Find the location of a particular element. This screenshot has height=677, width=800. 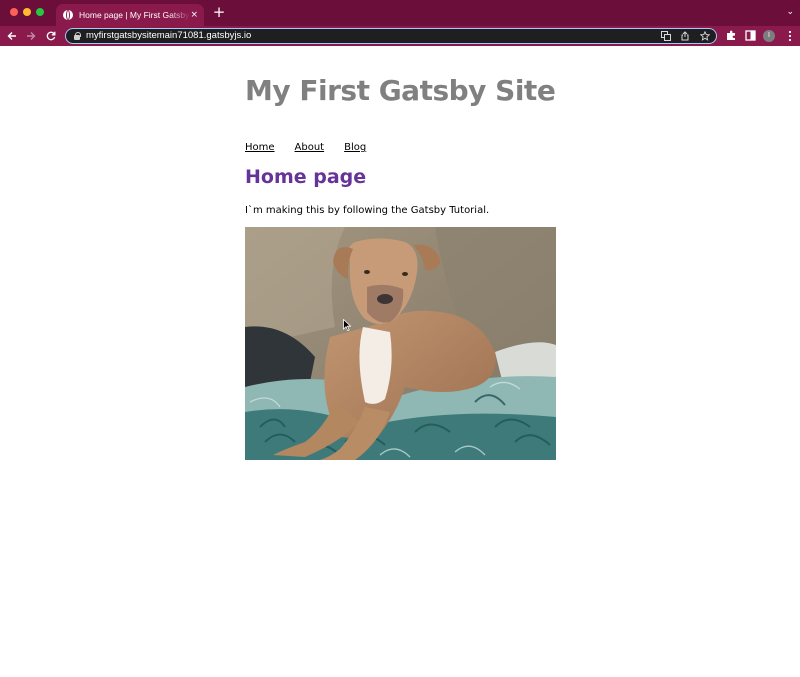

site-nav: Home About Blog is located at coordinates (315, 147).